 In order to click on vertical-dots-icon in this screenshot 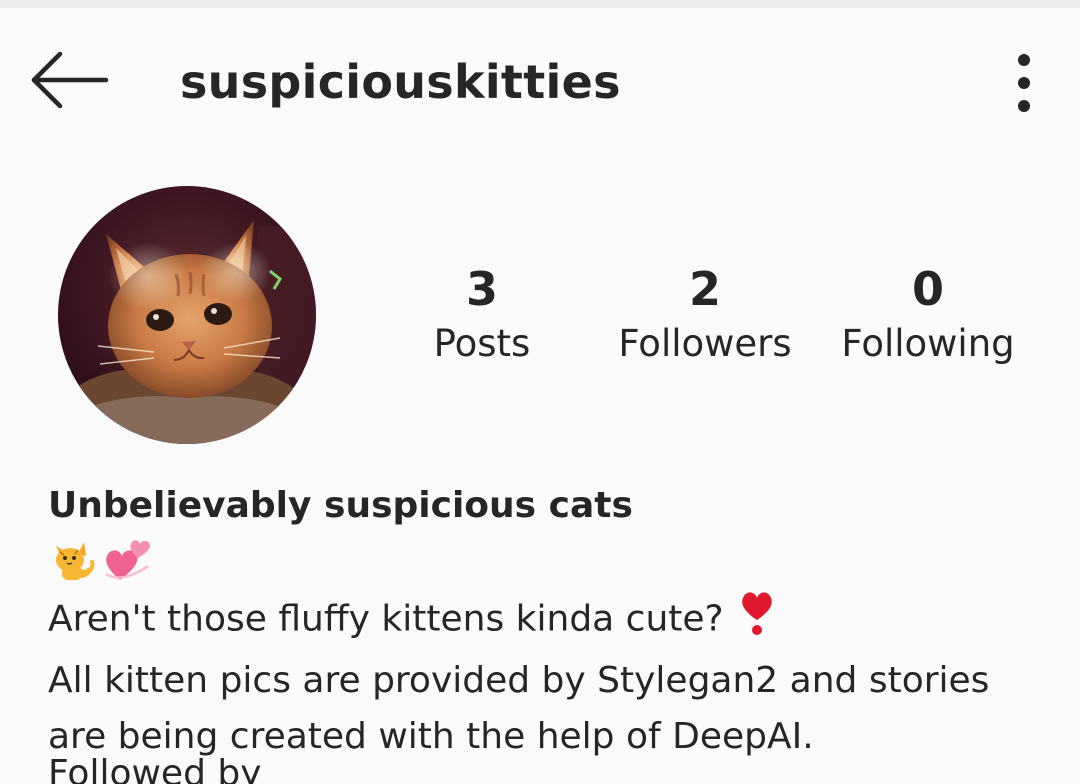, I will do `click(1024, 60)`.